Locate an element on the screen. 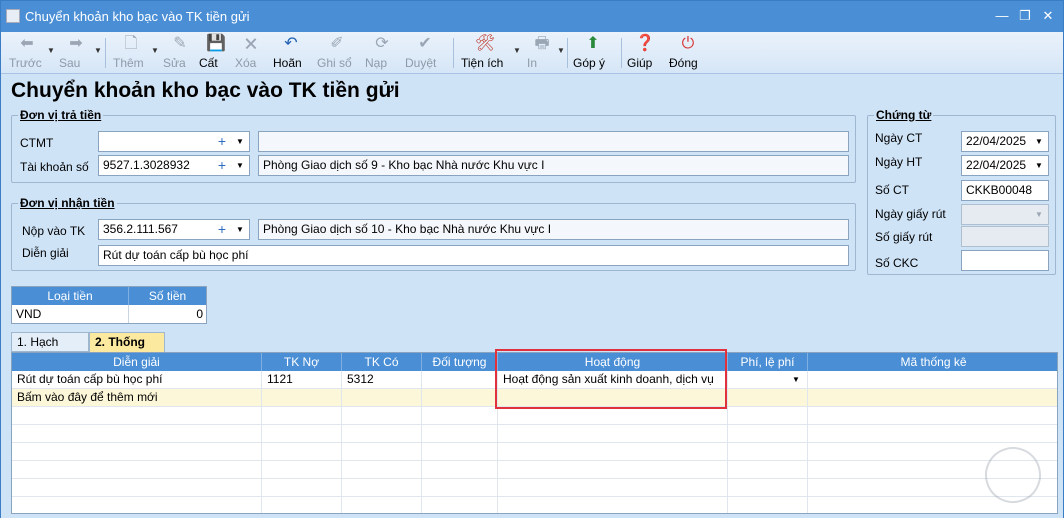 This screenshot has width=1064, height=518. new-document-icon: 🗋 is located at coordinates (131, 43).